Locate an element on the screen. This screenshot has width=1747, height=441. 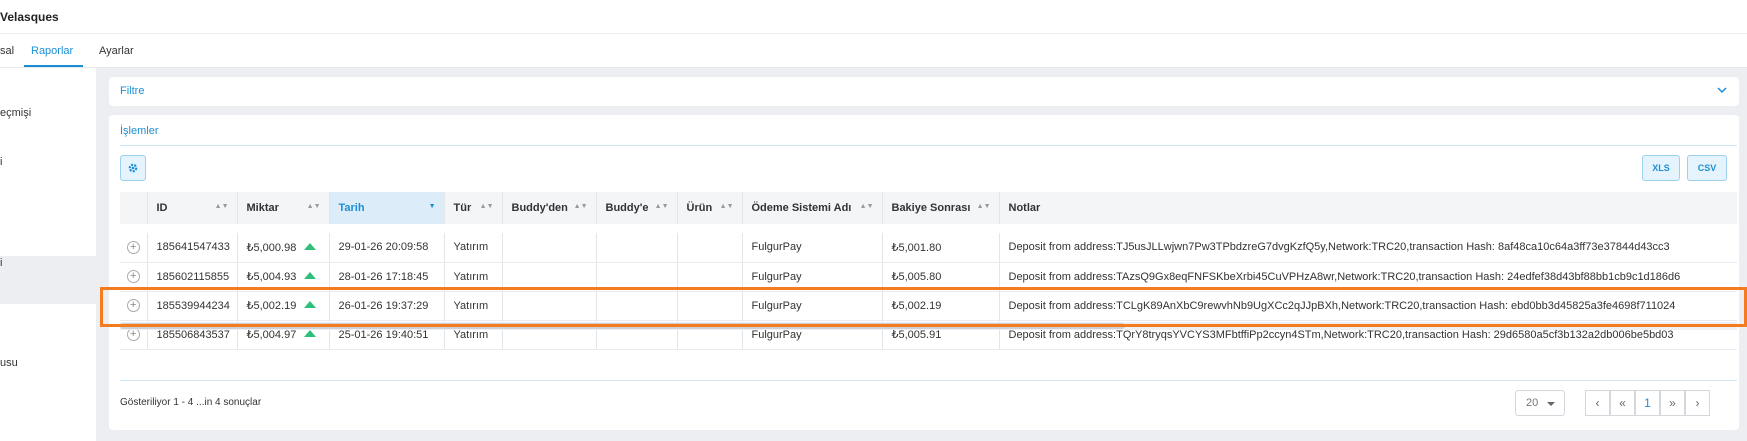
first-page-button: « is located at coordinates (1622, 403).